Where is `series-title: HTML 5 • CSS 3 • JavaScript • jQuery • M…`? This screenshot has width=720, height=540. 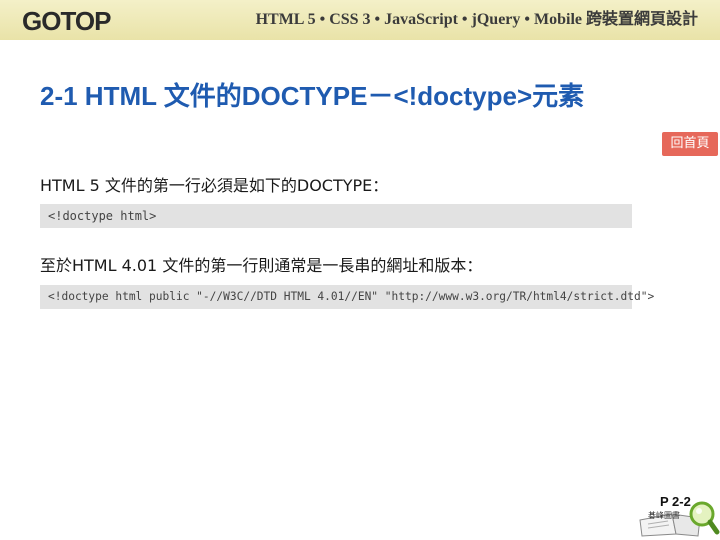
series-title: HTML 5 • CSS 3 • JavaScript • jQuery • M… is located at coordinates (476, 19).